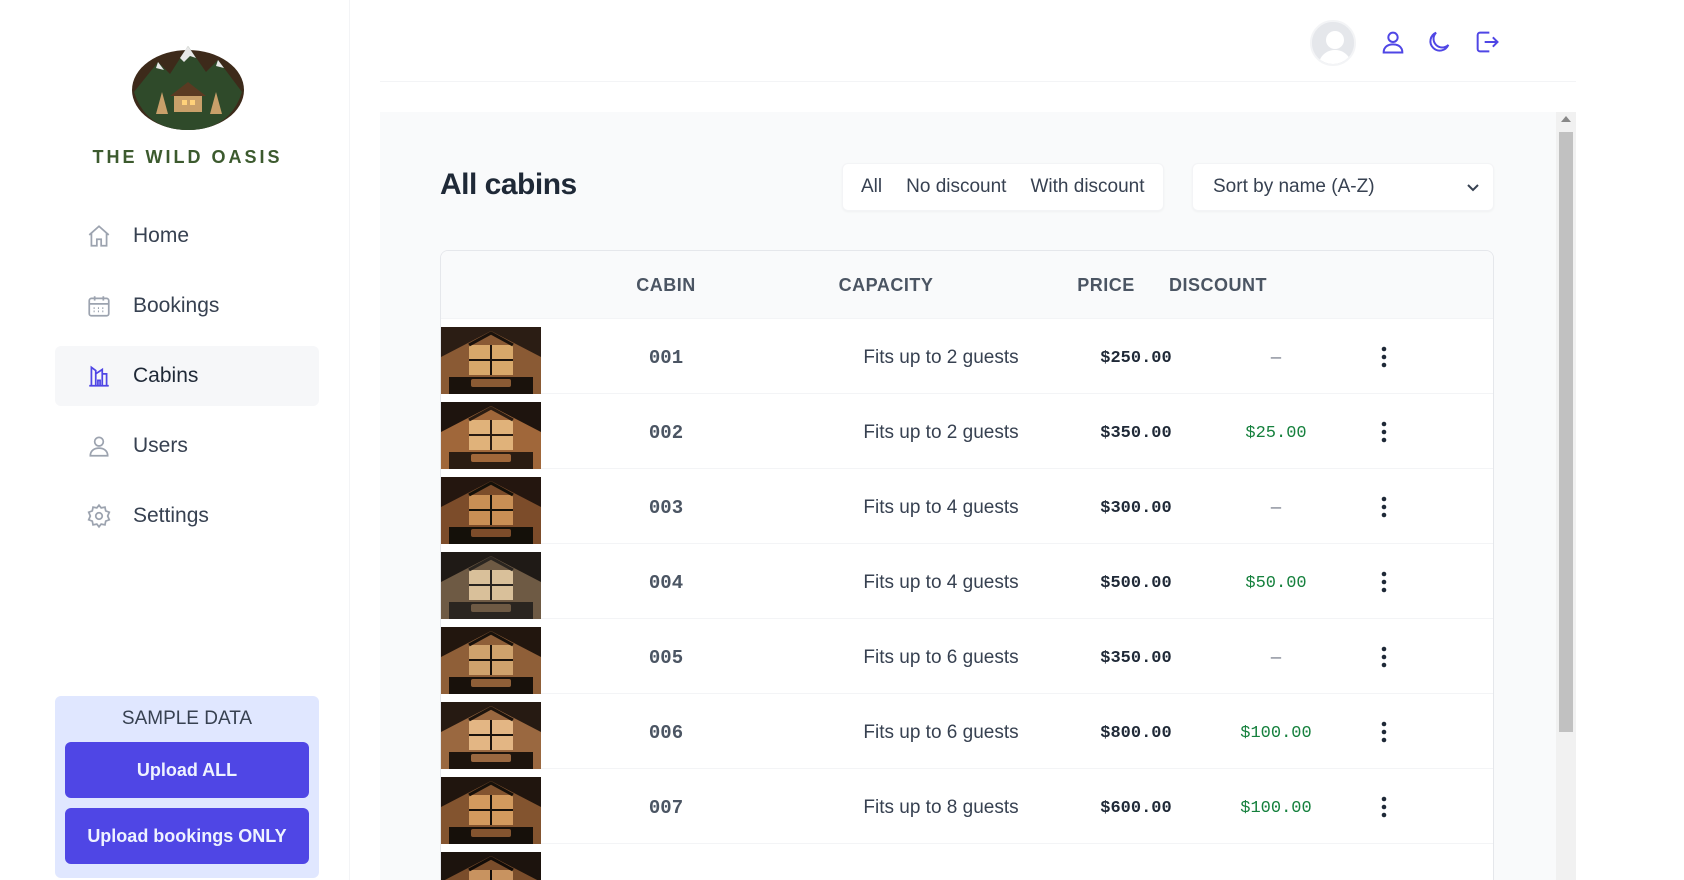 Image resolution: width=1684 pixels, height=880 pixels. What do you see at coordinates (666, 808) in the screenshot?
I see `cabin-name: 007` at bounding box center [666, 808].